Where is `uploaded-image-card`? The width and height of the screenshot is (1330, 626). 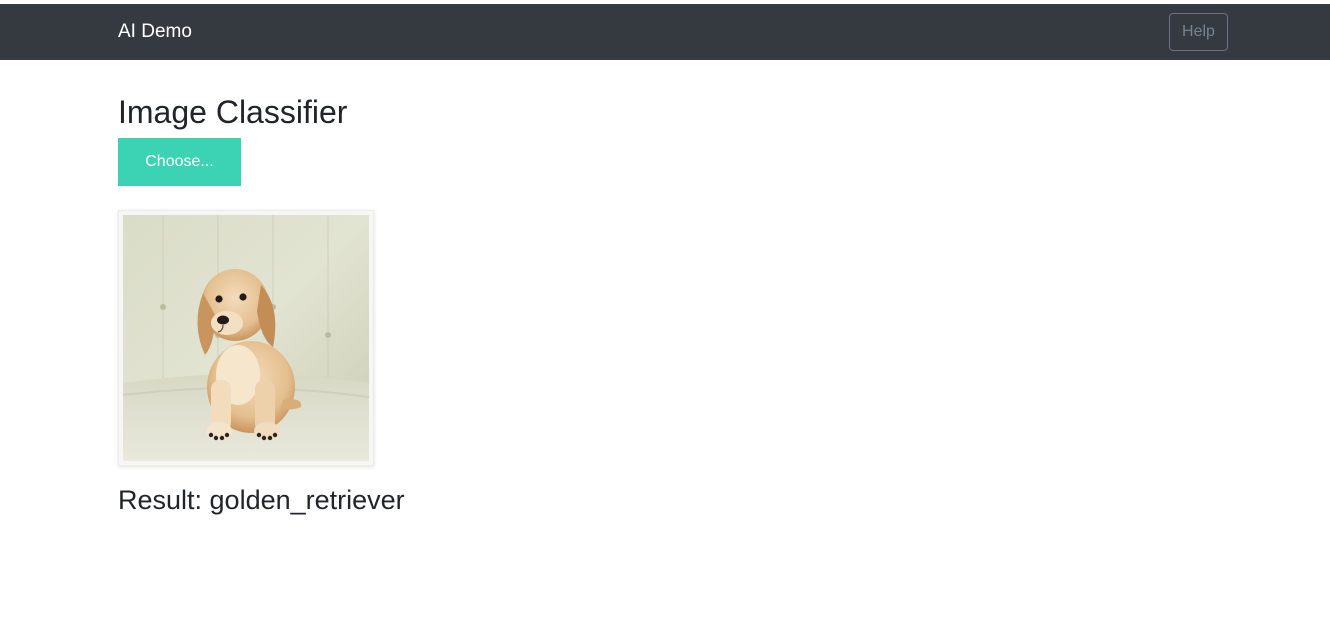 uploaded-image-card is located at coordinates (246, 338).